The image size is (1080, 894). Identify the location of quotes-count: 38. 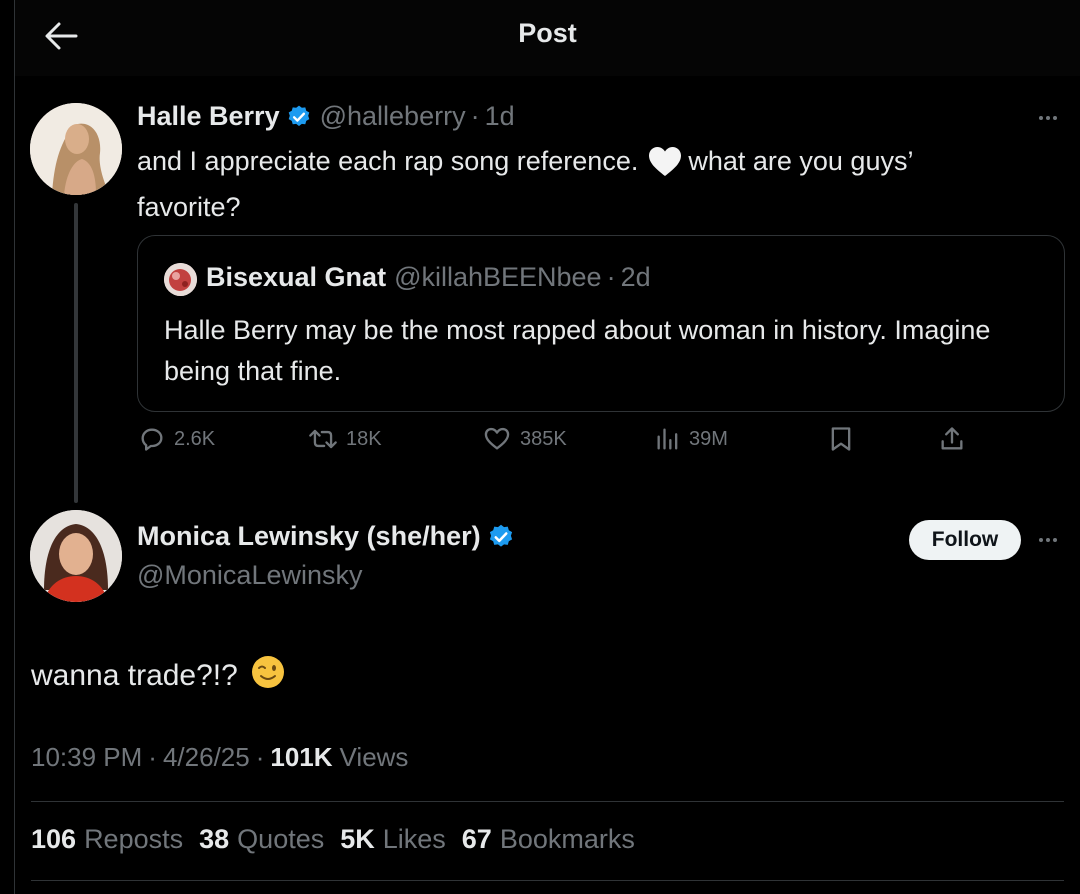
(214, 839).